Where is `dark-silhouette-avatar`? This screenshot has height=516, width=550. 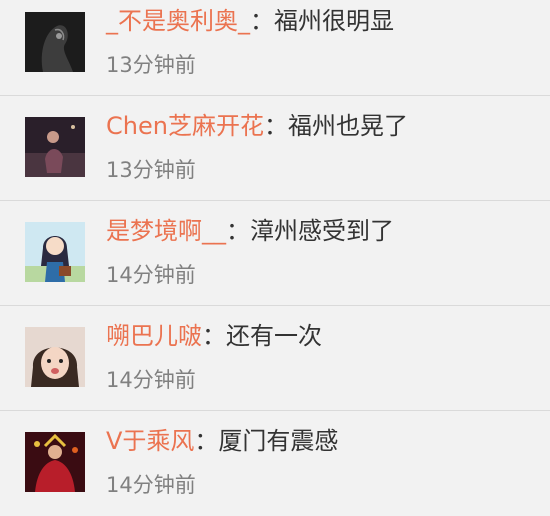
dark-silhouette-avatar is located at coordinates (55, 42).